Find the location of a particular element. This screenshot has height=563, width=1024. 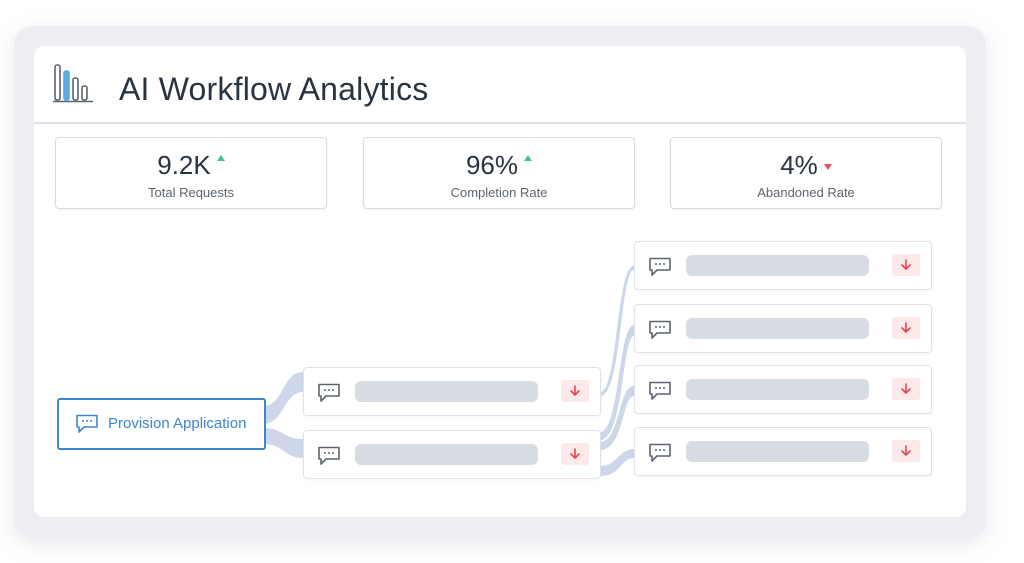

source-node-provision-application: Provision Application is located at coordinates (161, 424).